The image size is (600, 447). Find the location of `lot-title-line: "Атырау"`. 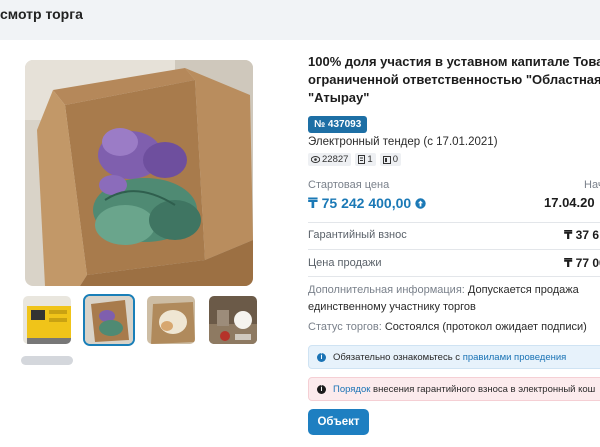

lot-title-line: "Атырау" is located at coordinates (339, 97).